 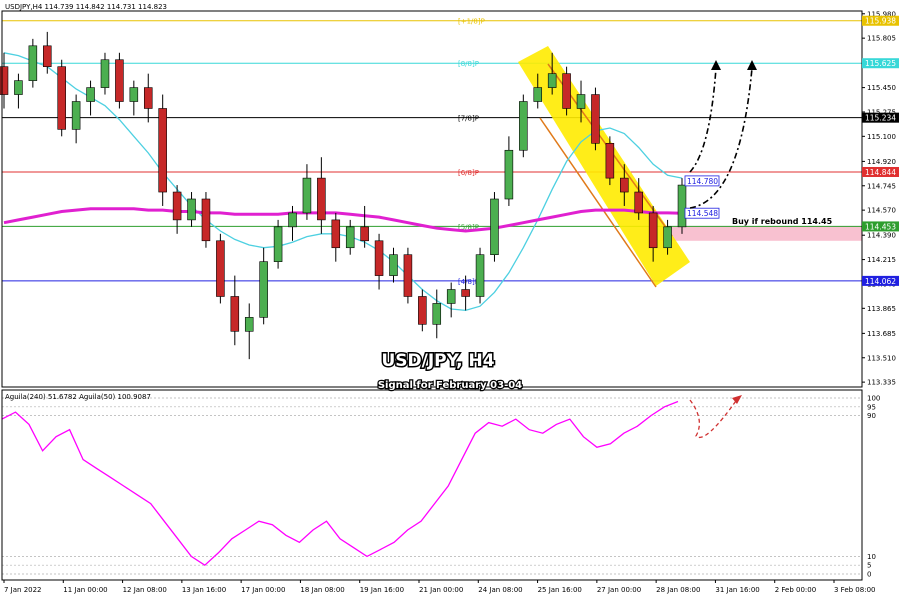 What do you see at coordinates (880, 172) in the screenshot?
I see `level-price-label: 114.844` at bounding box center [880, 172].